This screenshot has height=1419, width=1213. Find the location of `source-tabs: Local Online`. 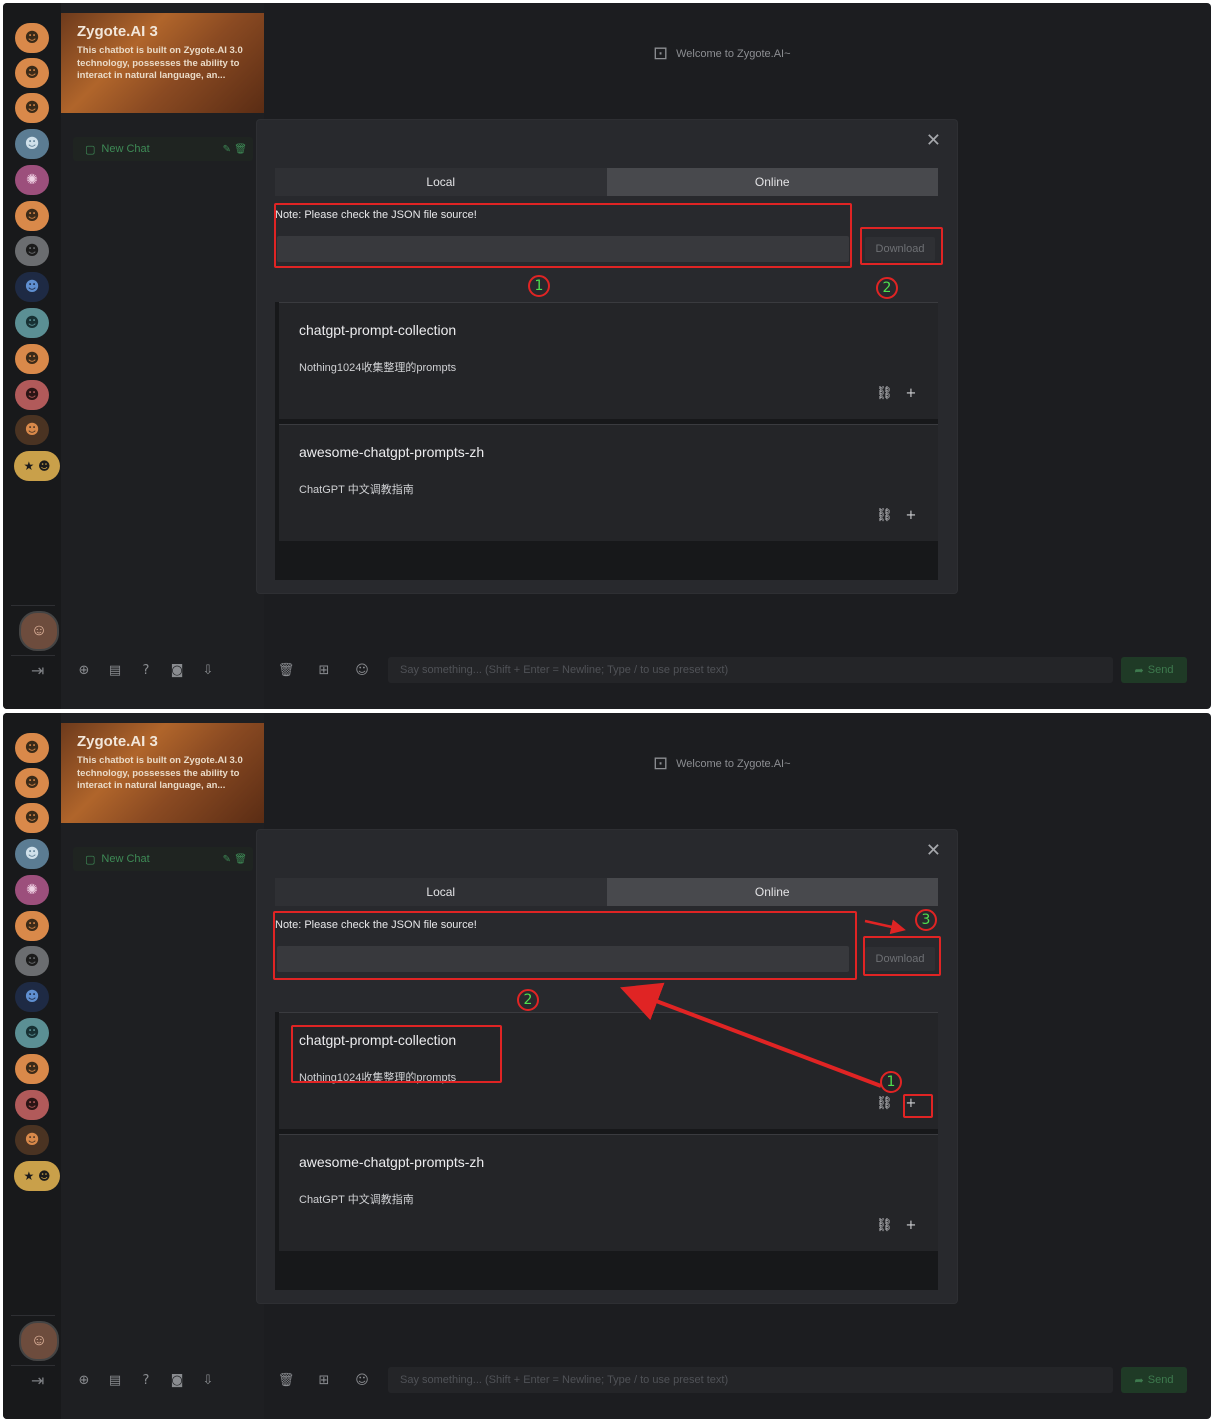

source-tabs: Local Online is located at coordinates (606, 182).